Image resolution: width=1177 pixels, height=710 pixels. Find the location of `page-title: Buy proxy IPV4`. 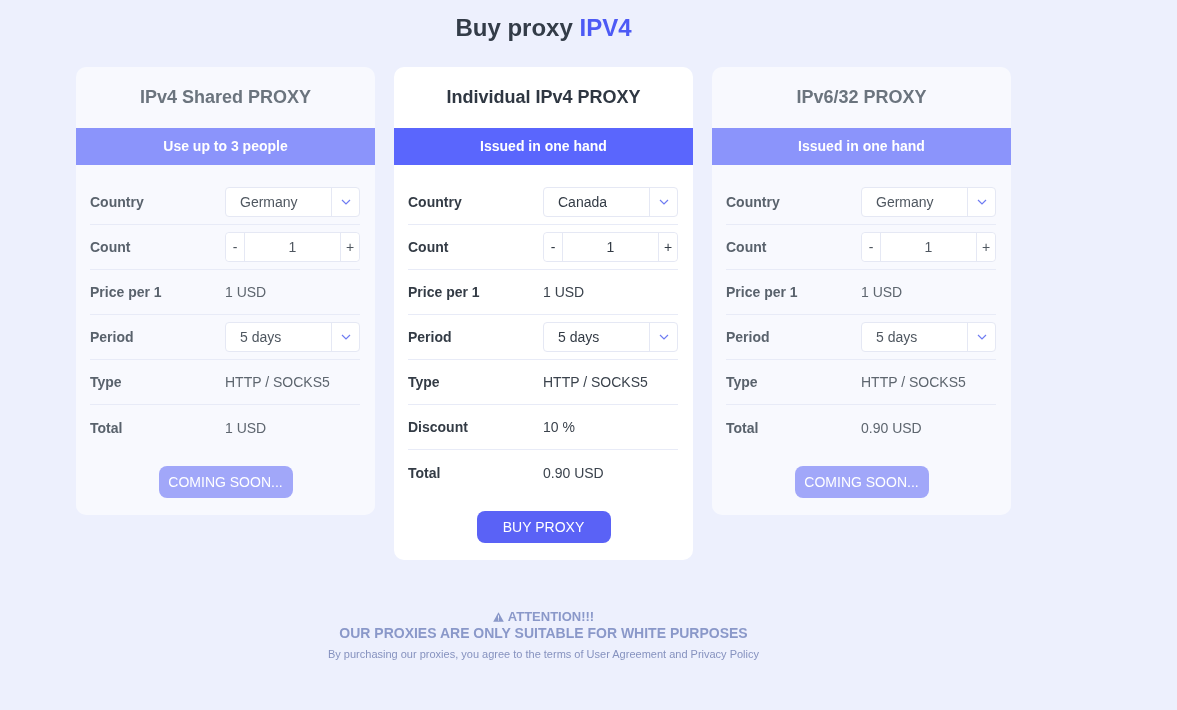

page-title: Buy proxy IPV4 is located at coordinates (543, 28).